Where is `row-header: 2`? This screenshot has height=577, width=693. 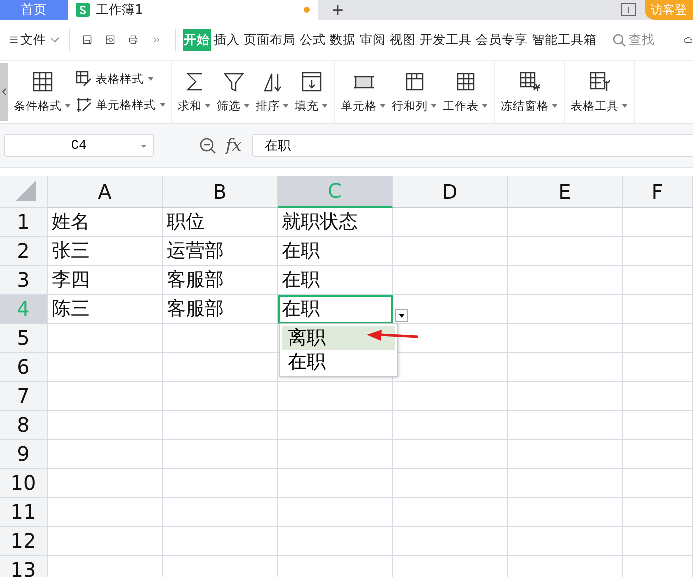
row-header: 2 is located at coordinates (24, 251).